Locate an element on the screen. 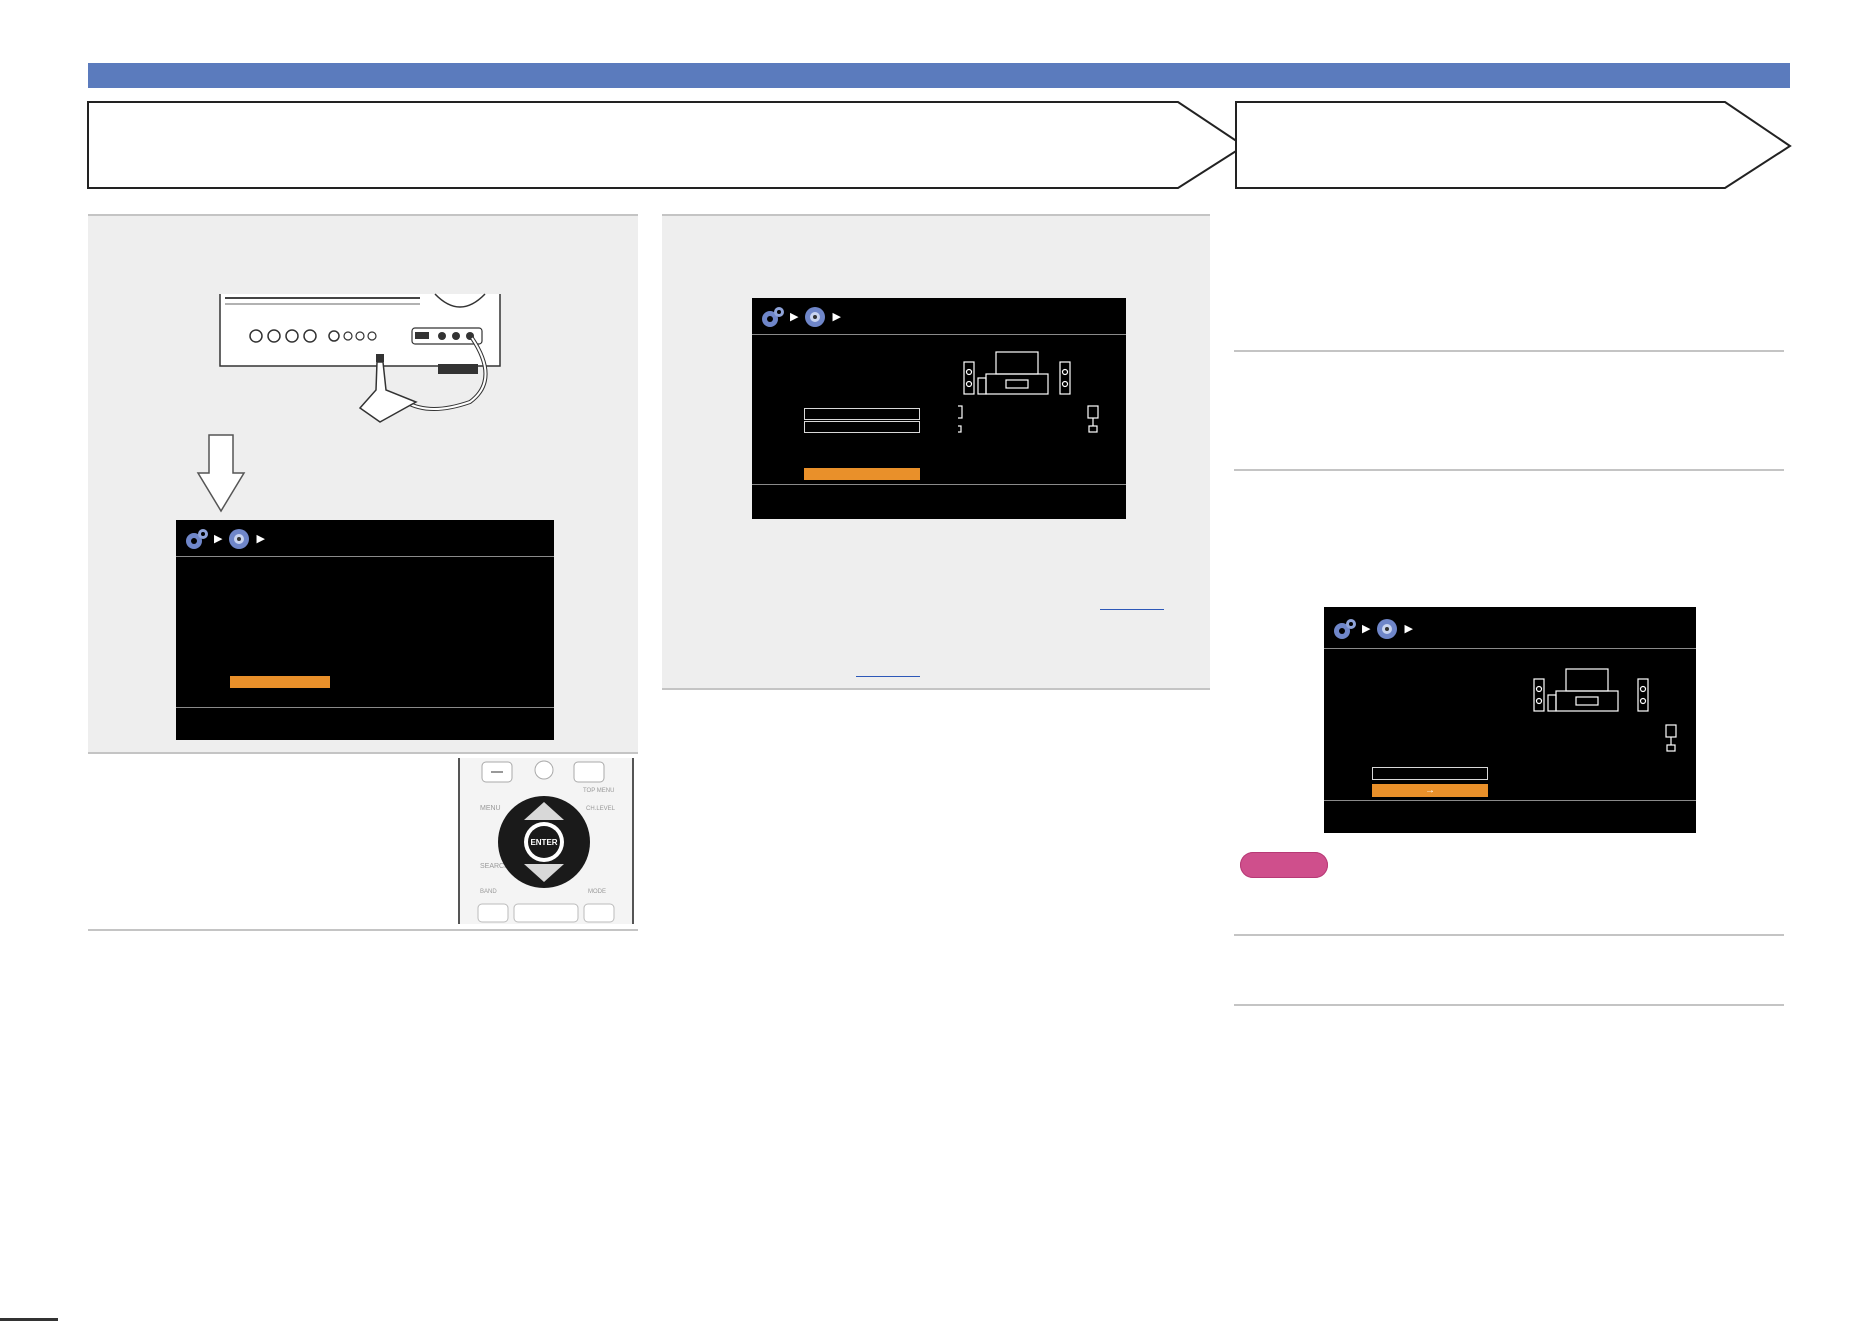  svg-text: MENU is located at coordinates (490, 808).